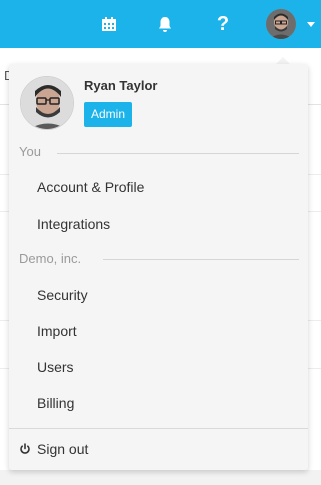  What do you see at coordinates (63, 449) in the screenshot?
I see `sign-out-label: Sign out` at bounding box center [63, 449].